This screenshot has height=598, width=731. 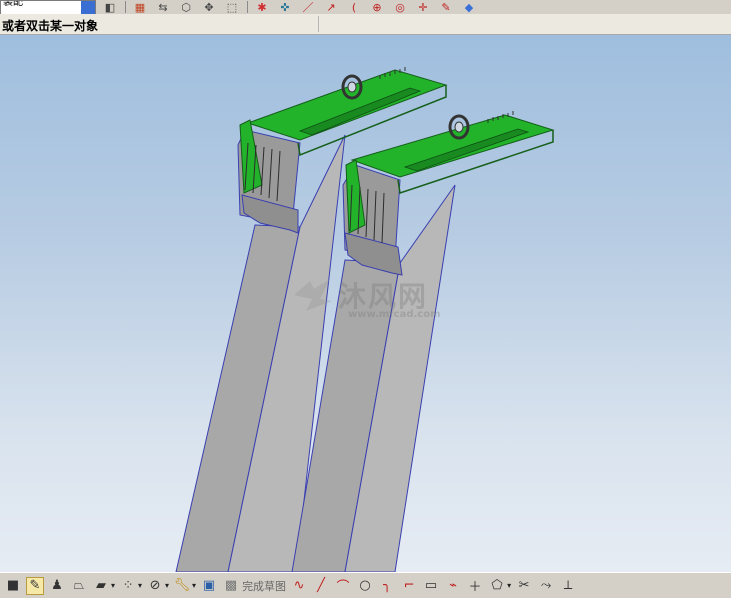 What do you see at coordinates (264, 586) in the screenshot?
I see `finish-sketch-button: 完成草图` at bounding box center [264, 586].